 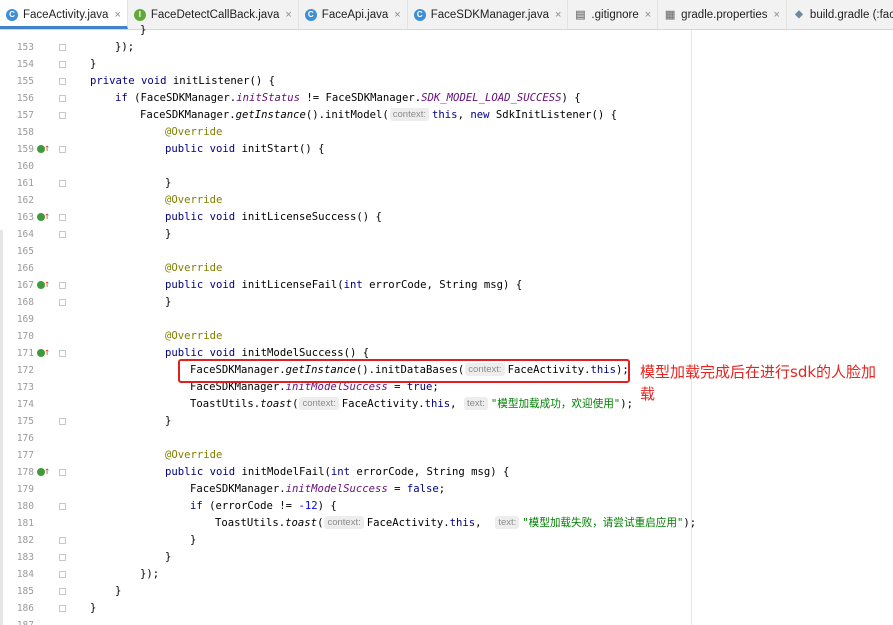 I want to click on tab-label: FaceDetectCallBack.java, so click(x=215, y=14).